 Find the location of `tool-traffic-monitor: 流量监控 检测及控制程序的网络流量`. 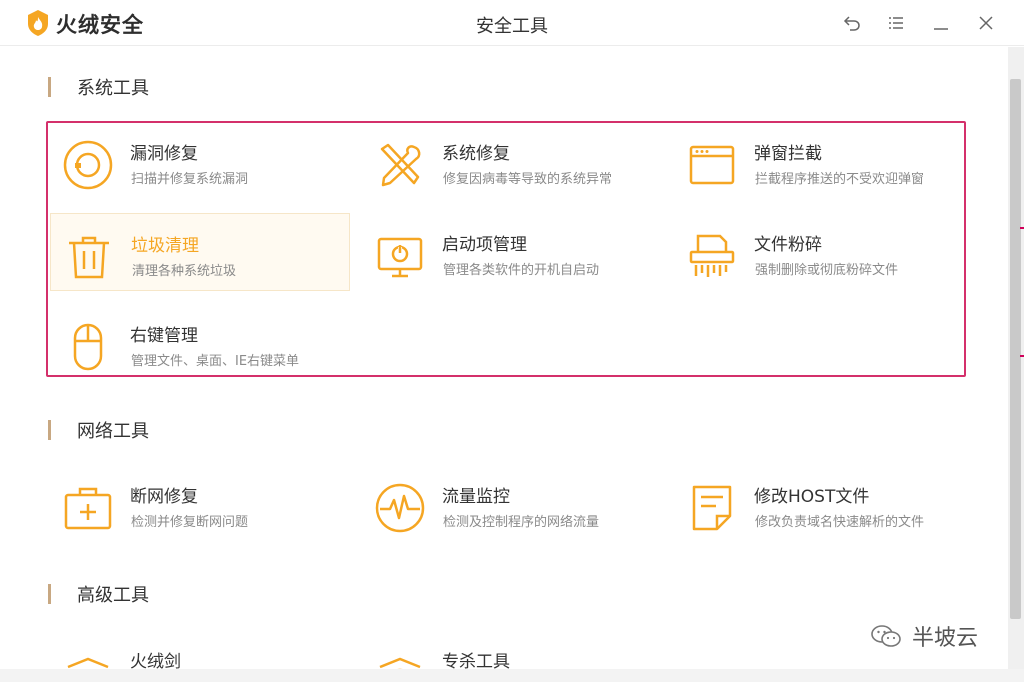

tool-traffic-monitor: 流量监控 检测及控制程序的网络流量 is located at coordinates (512, 504).